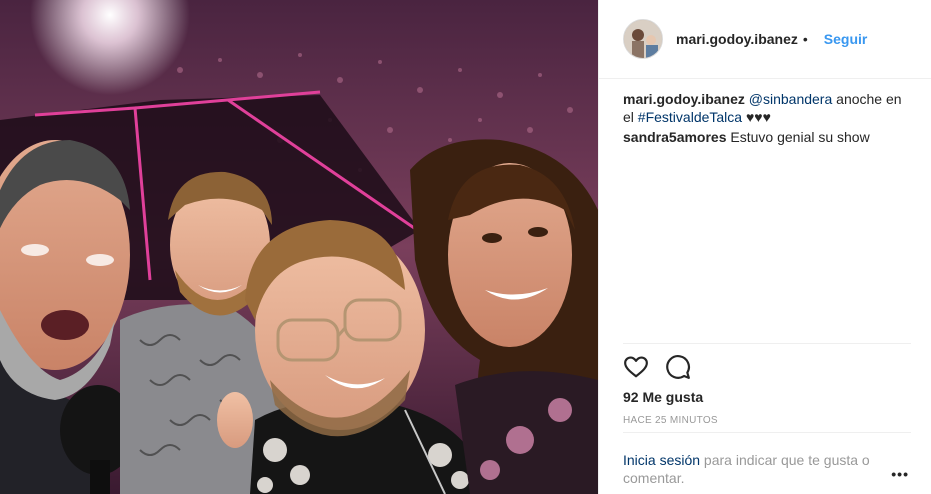 The height and width of the screenshot is (494, 931). I want to click on more-options-button: •••, so click(900, 474).